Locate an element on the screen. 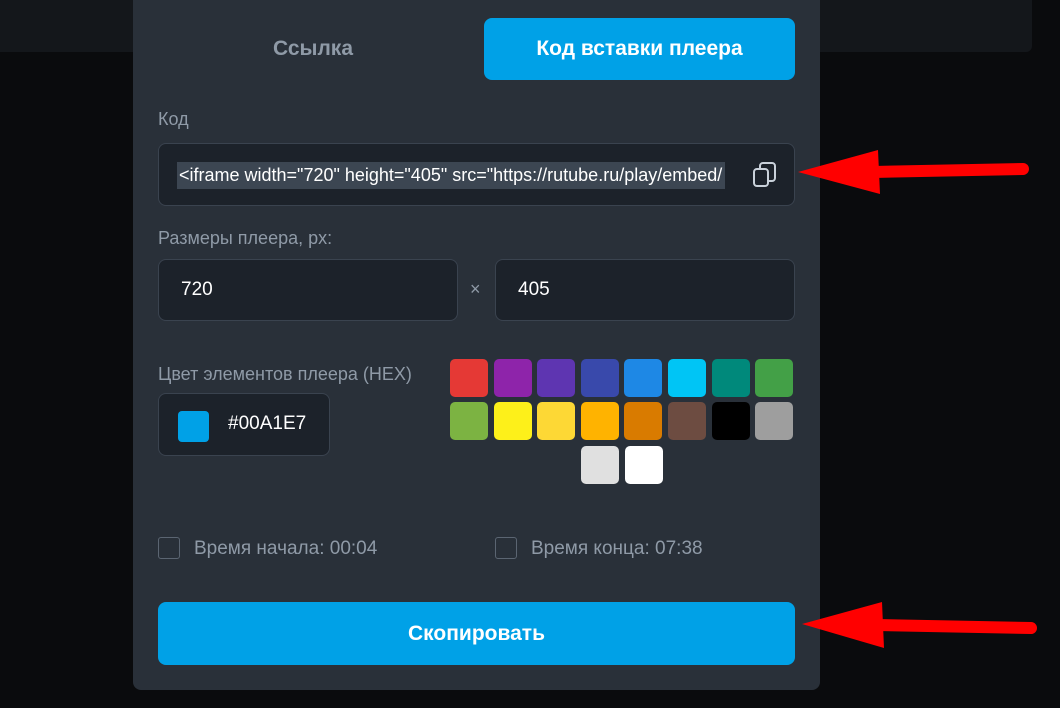 The height and width of the screenshot is (708, 1060). copy-button: Скопировать is located at coordinates (476, 633).